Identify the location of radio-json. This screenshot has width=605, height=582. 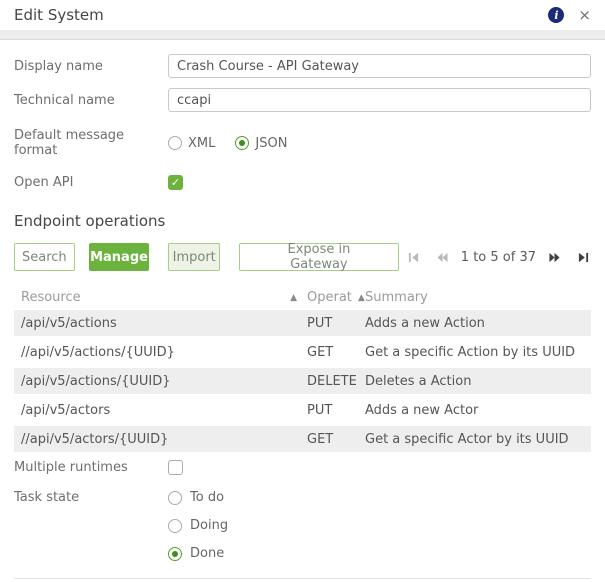
(242, 143).